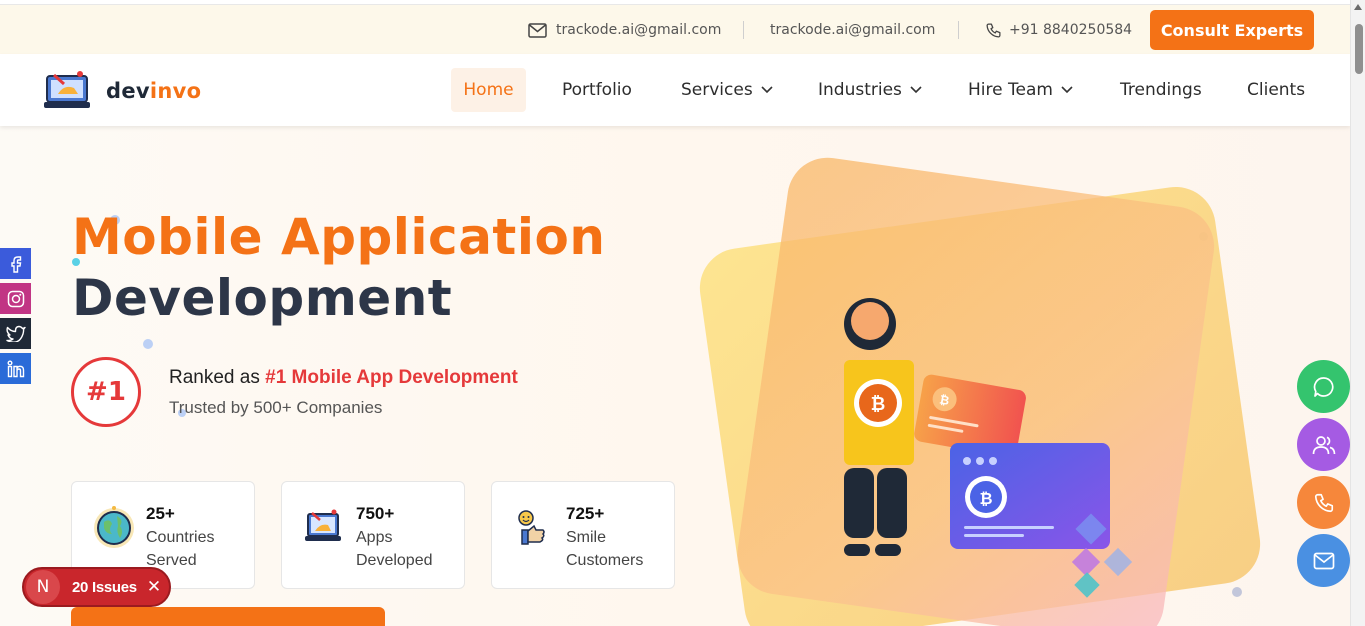  Describe the element at coordinates (639, 30) in the screenshot. I see `email-text-1: trackode.ai@gmail.com` at that location.